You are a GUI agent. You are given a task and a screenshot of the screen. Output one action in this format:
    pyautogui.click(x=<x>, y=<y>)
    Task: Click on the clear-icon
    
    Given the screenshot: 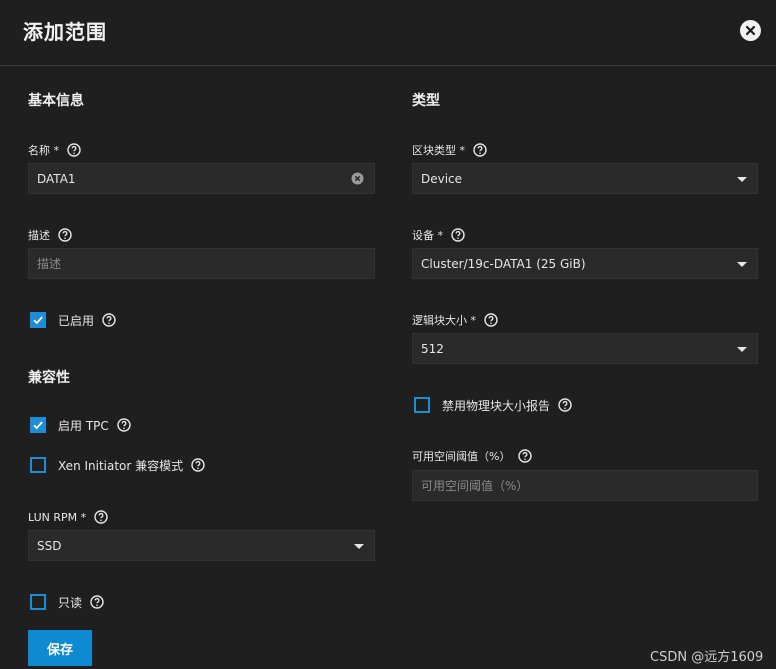 What is the action you would take?
    pyautogui.click(x=357, y=178)
    